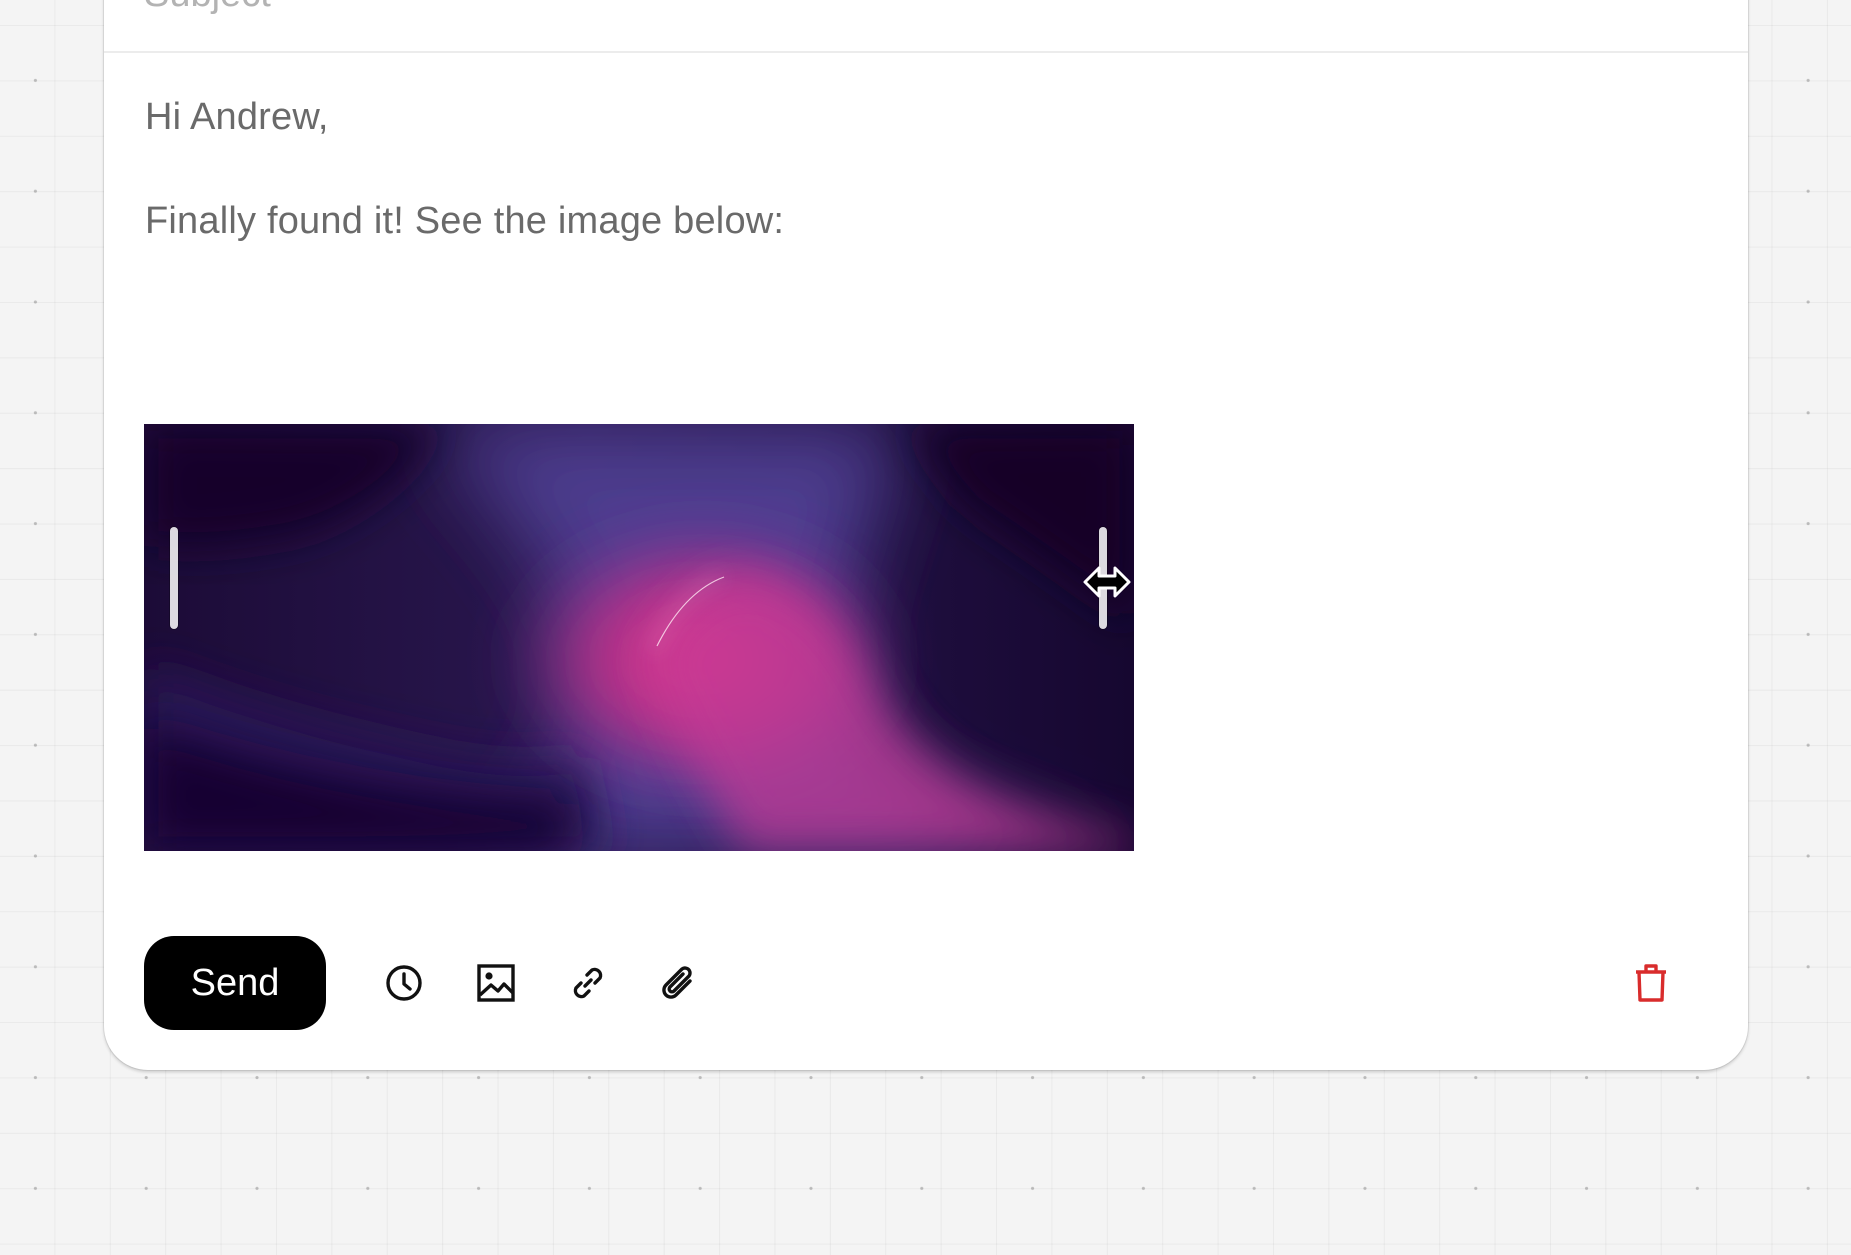 This screenshot has height=1255, width=1851. Describe the element at coordinates (594, 7) in the screenshot. I see `subject-input` at that location.